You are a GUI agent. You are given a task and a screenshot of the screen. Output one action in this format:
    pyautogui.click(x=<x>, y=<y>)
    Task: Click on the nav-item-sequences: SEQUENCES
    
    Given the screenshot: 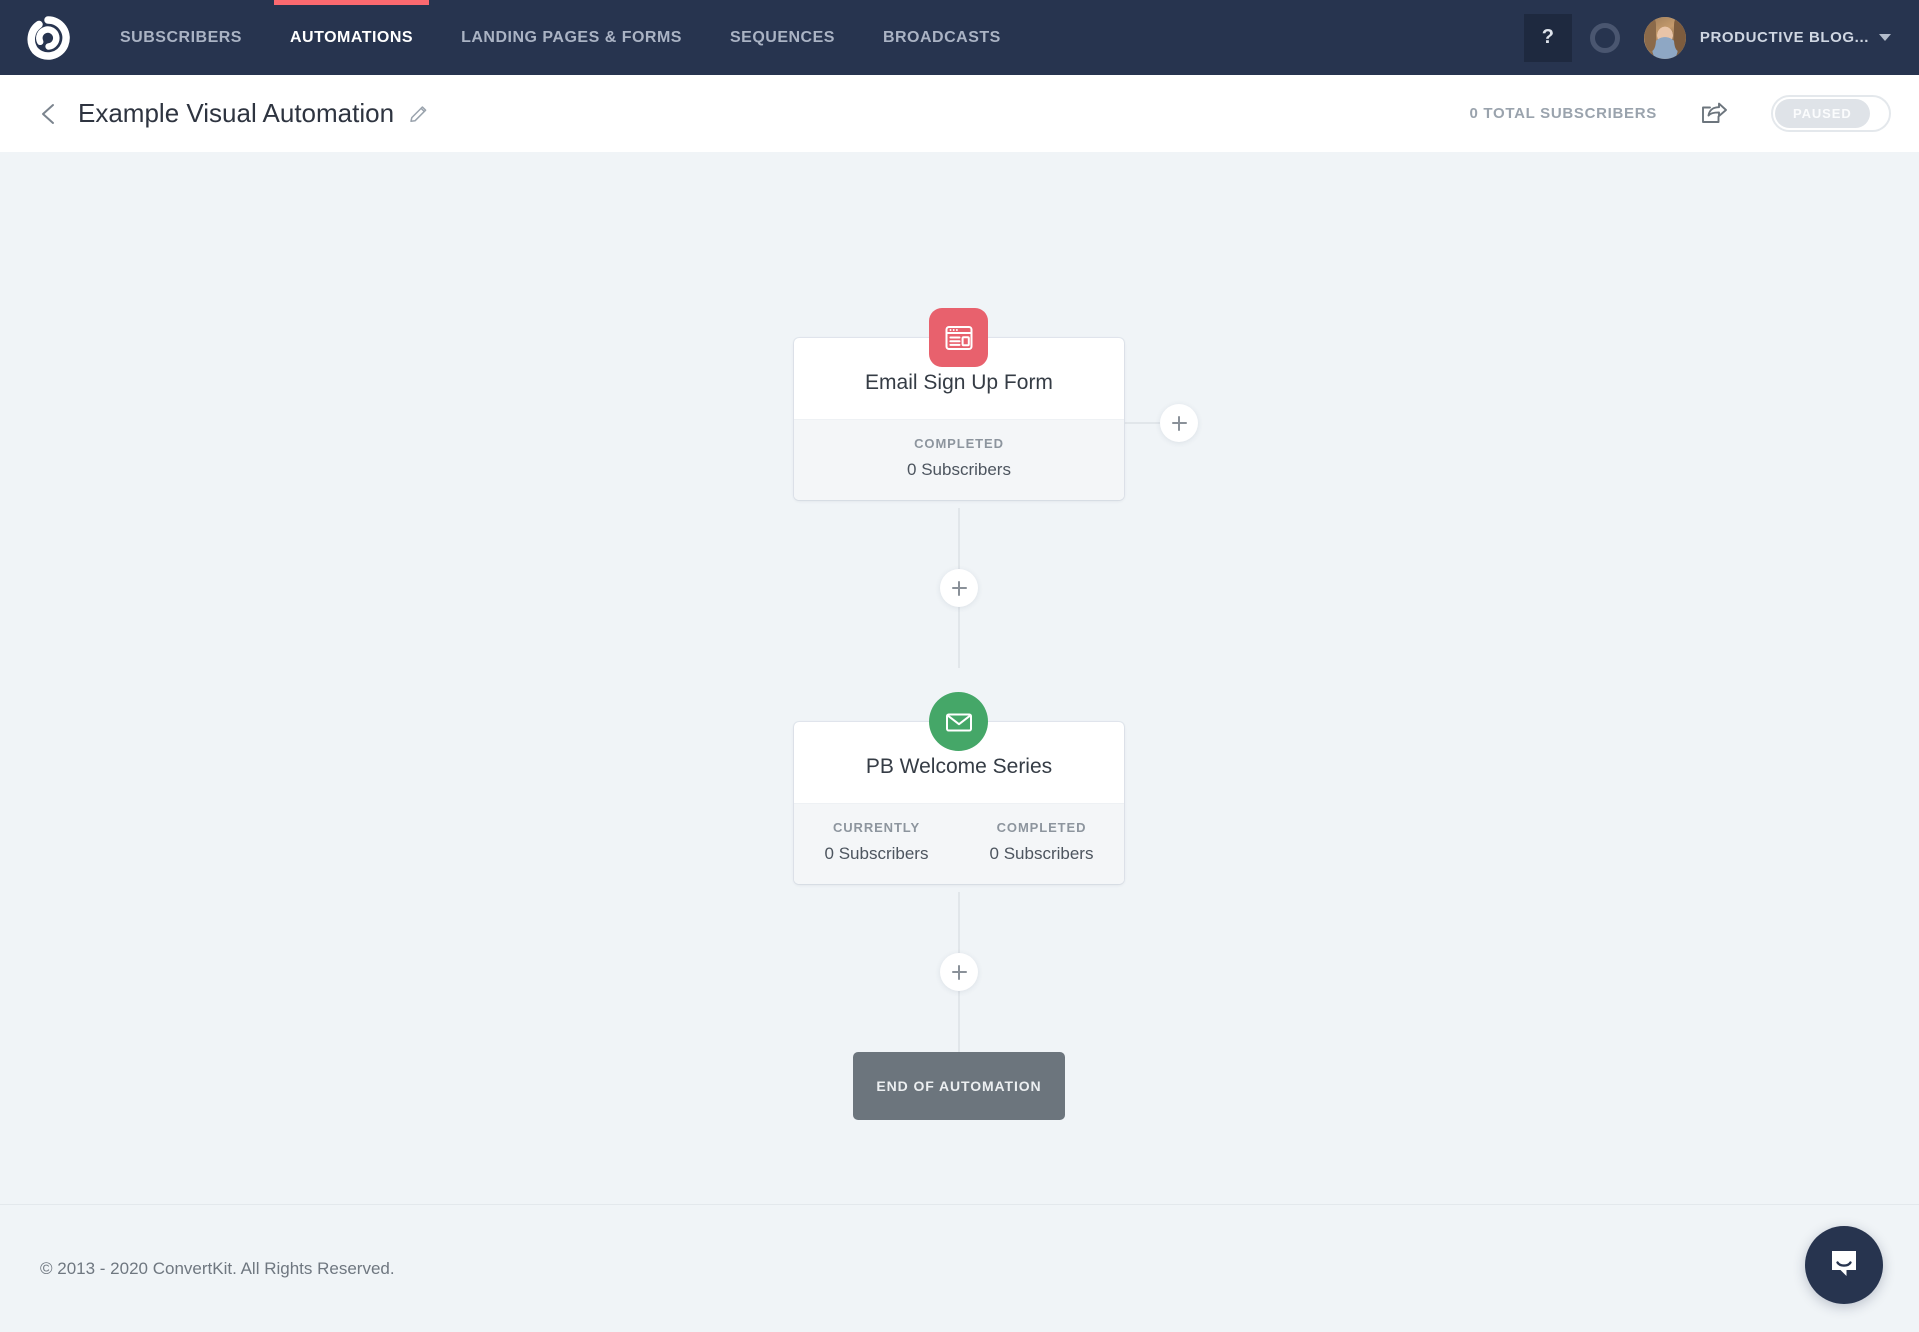 What is the action you would take?
    pyautogui.click(x=782, y=37)
    